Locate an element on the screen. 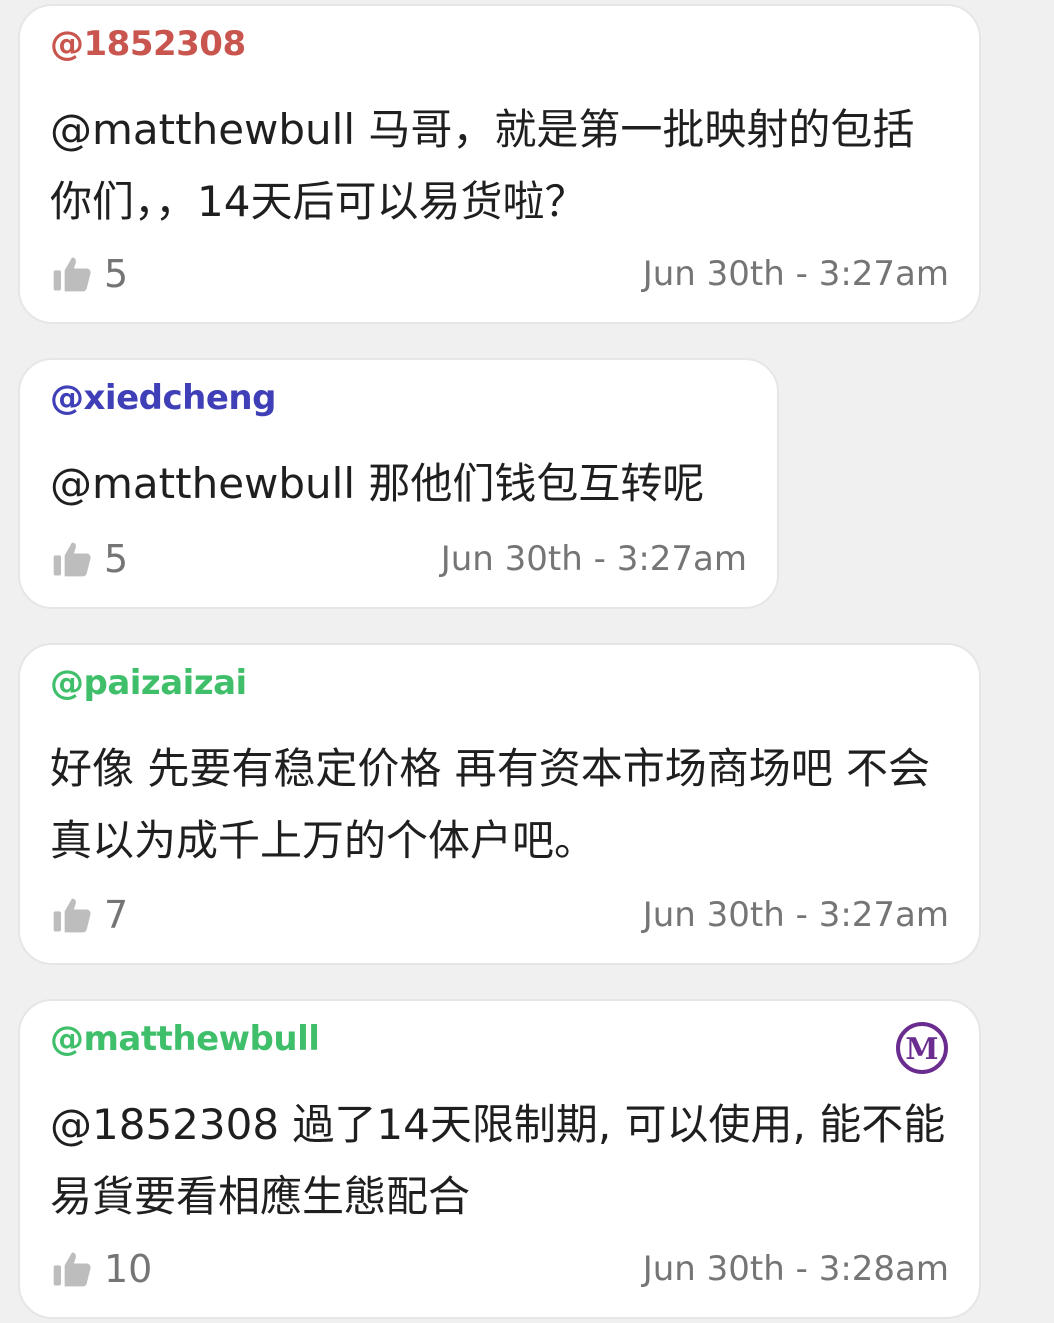 This screenshot has width=1054, height=1323. comment-text: @matthewbull 那他们钱包互转呢 is located at coordinates (377, 483).